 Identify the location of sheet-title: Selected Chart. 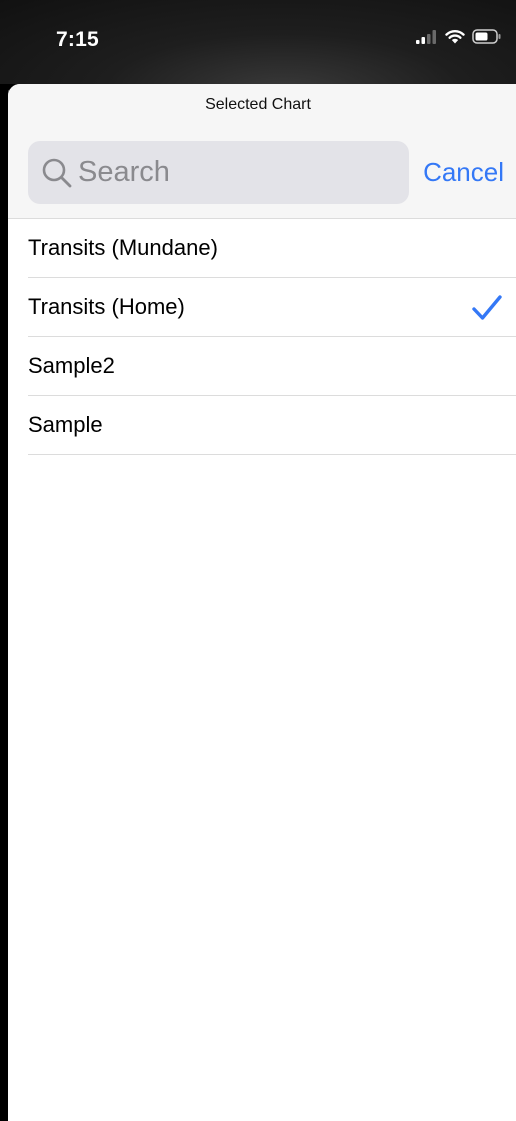
(258, 104).